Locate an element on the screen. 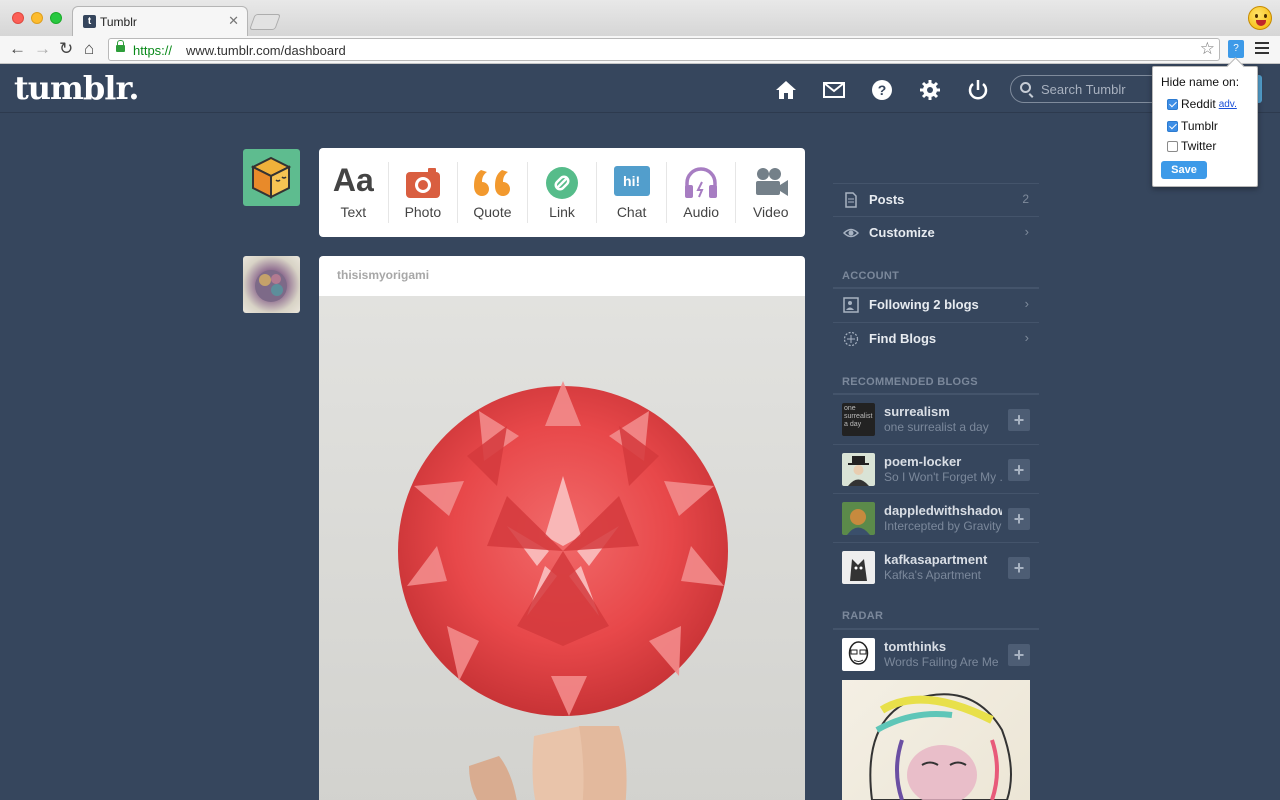 The height and width of the screenshot is (800, 1280). browser-tab-bar: t Tumblr ✕ is located at coordinates (640, 18).